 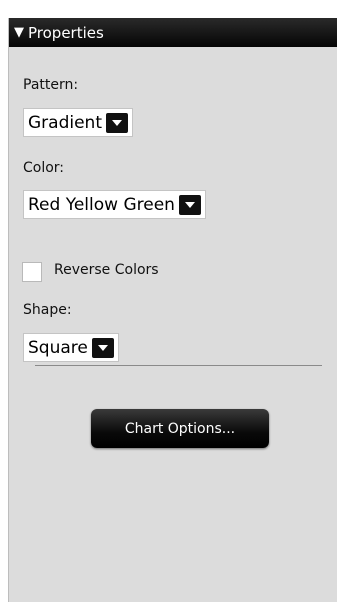 I want to click on reverse-colors-checkbox, so click(x=32, y=272).